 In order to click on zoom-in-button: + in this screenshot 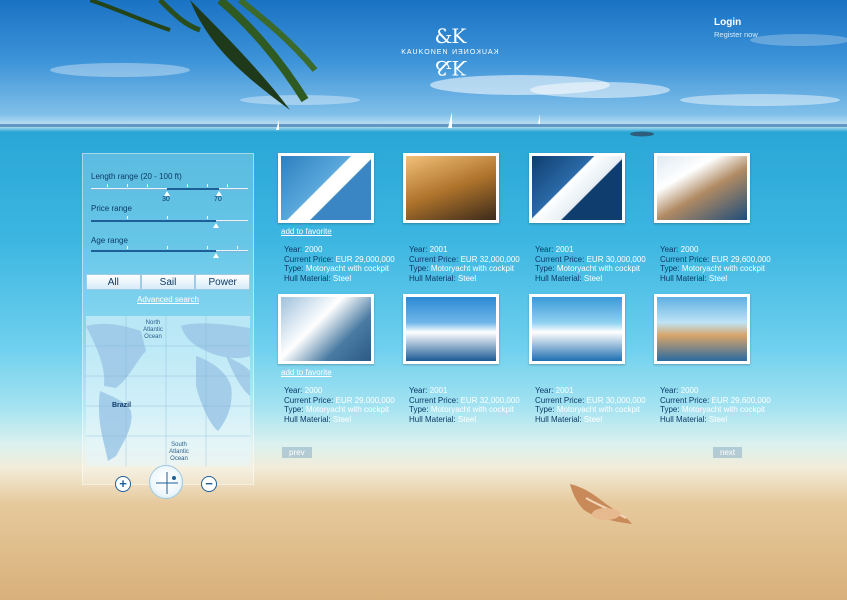, I will do `click(123, 484)`.